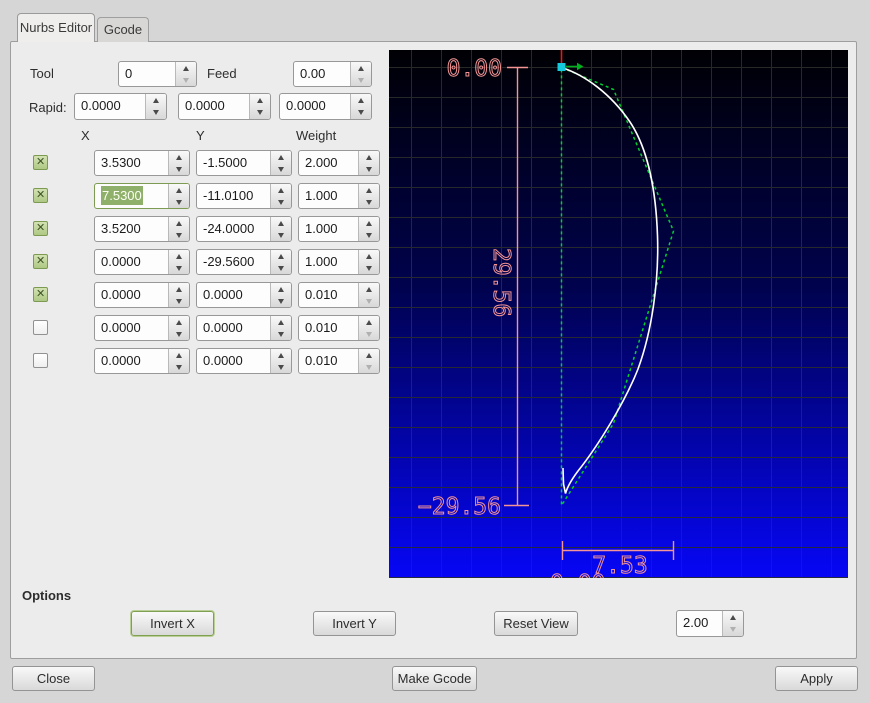 This screenshot has height=703, width=870. What do you see at coordinates (131, 163) in the screenshot?
I see `row1-x-value: 3.5300` at bounding box center [131, 163].